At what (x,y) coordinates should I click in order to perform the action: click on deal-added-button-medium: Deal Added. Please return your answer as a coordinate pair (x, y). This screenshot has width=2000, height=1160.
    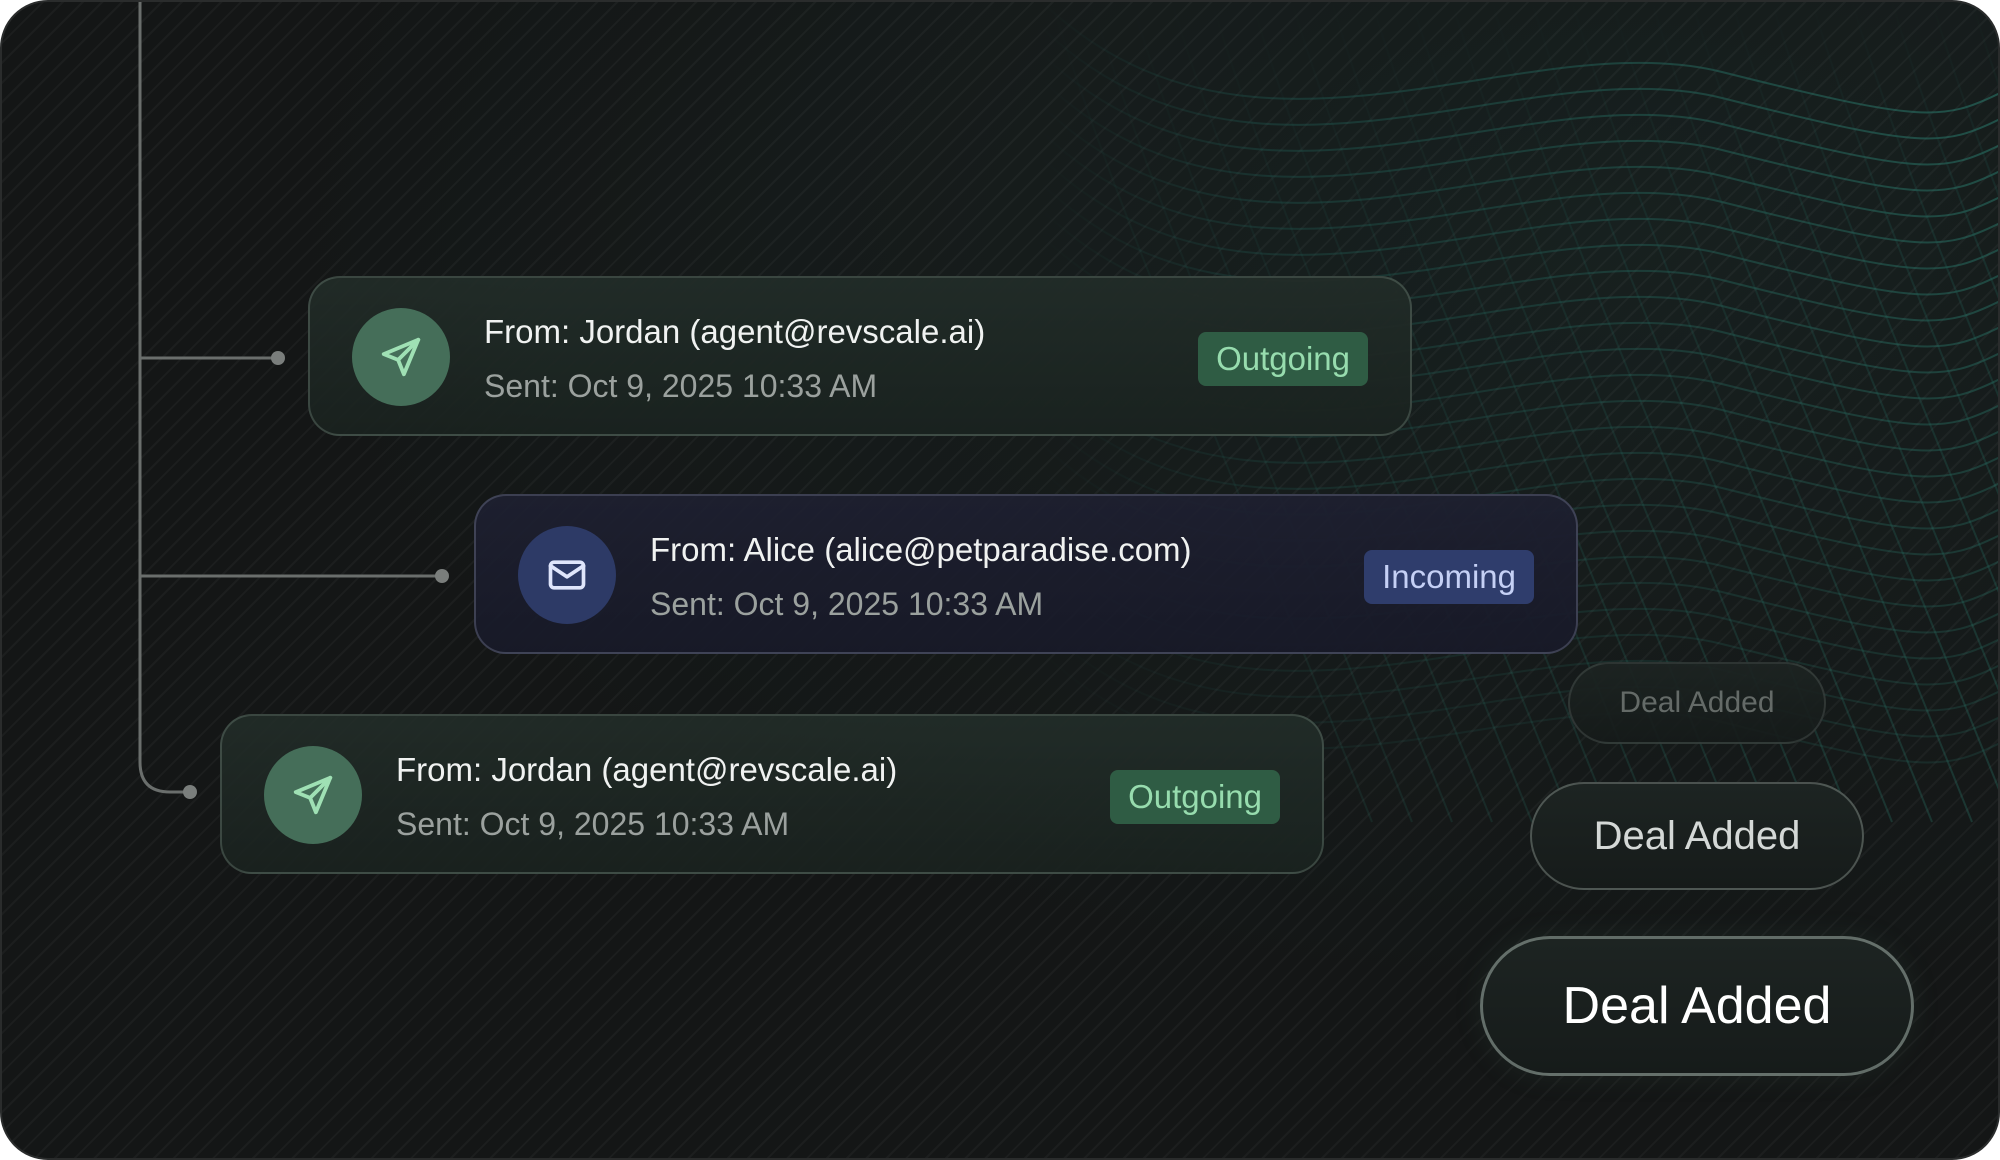
    Looking at the image, I should click on (1697, 836).